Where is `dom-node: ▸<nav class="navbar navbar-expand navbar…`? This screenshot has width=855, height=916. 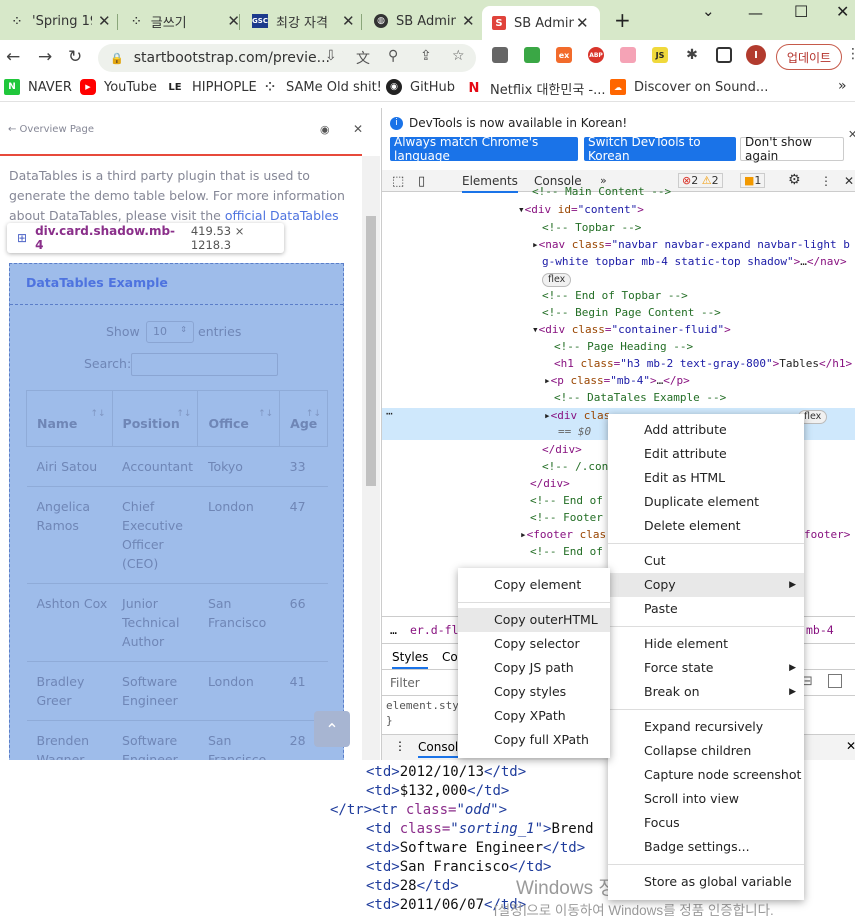 dom-node: ▸<nav class="navbar navbar-expand navbar… is located at coordinates (691, 245).